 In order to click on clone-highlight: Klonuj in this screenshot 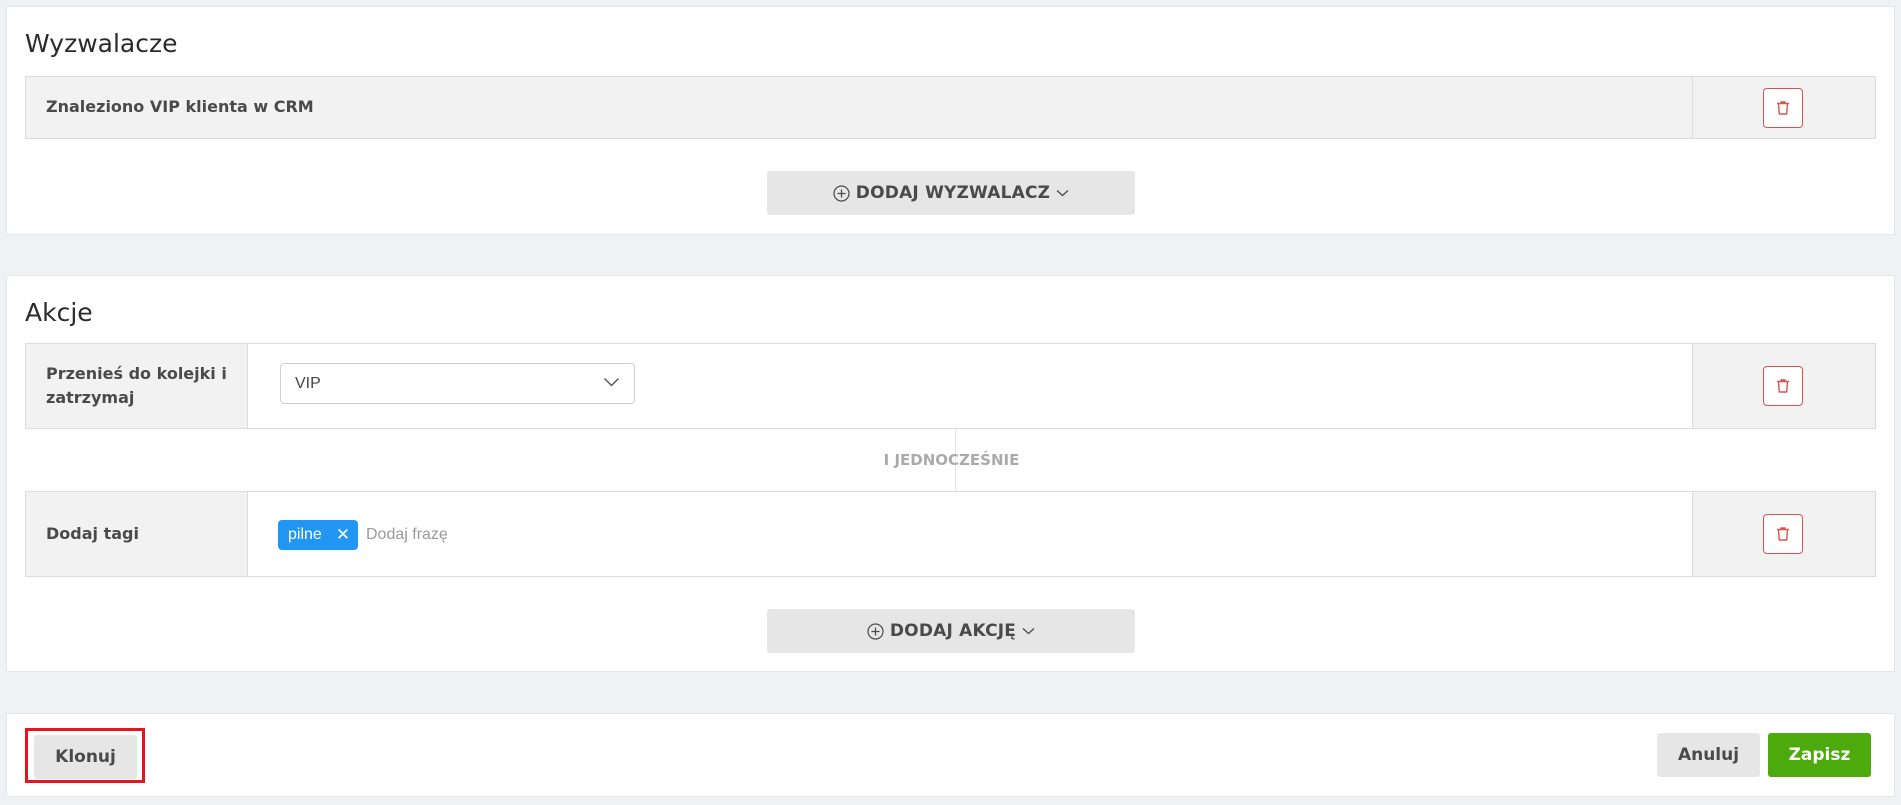, I will do `click(85, 755)`.